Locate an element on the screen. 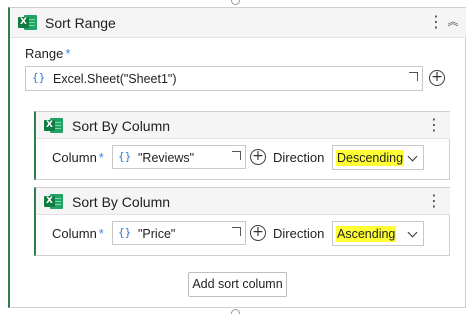  bottom-connector is located at coordinates (235, 311).